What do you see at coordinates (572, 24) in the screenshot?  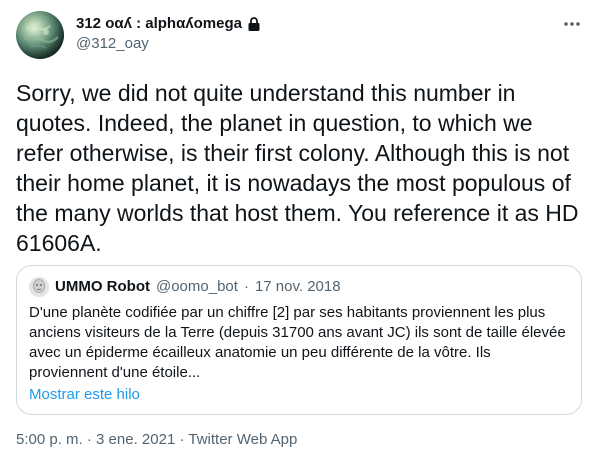 I see `more-horizontal-icon` at bounding box center [572, 24].